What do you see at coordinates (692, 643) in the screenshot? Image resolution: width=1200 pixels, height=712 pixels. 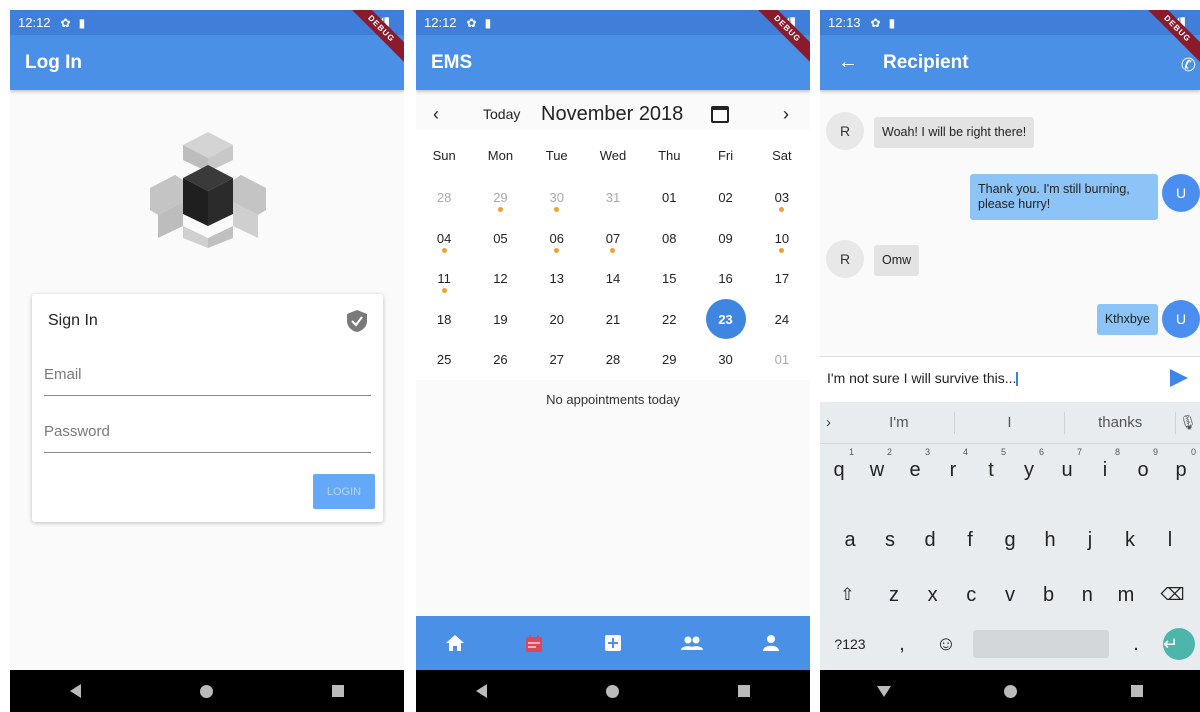 I see `people-icon` at bounding box center [692, 643].